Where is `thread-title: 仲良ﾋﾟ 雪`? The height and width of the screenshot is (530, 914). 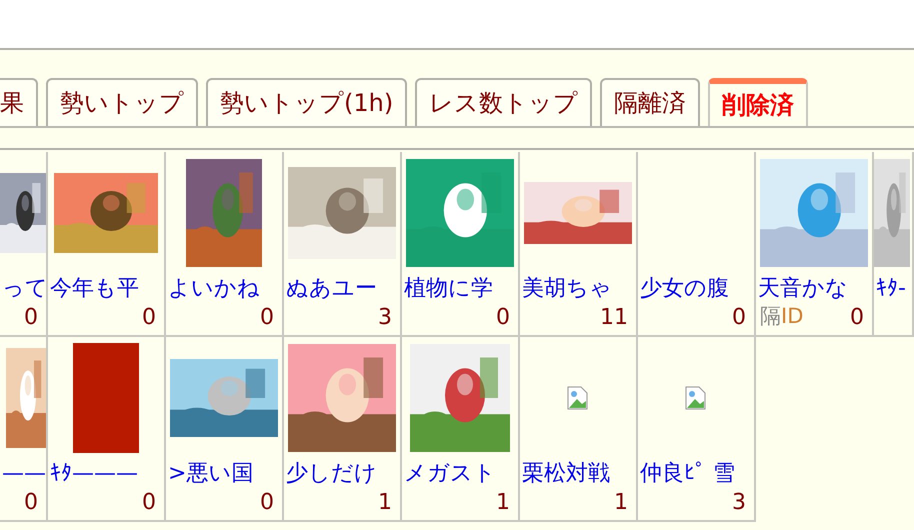
thread-title: 仲良ﾋﾟ 雪 is located at coordinates (696, 474).